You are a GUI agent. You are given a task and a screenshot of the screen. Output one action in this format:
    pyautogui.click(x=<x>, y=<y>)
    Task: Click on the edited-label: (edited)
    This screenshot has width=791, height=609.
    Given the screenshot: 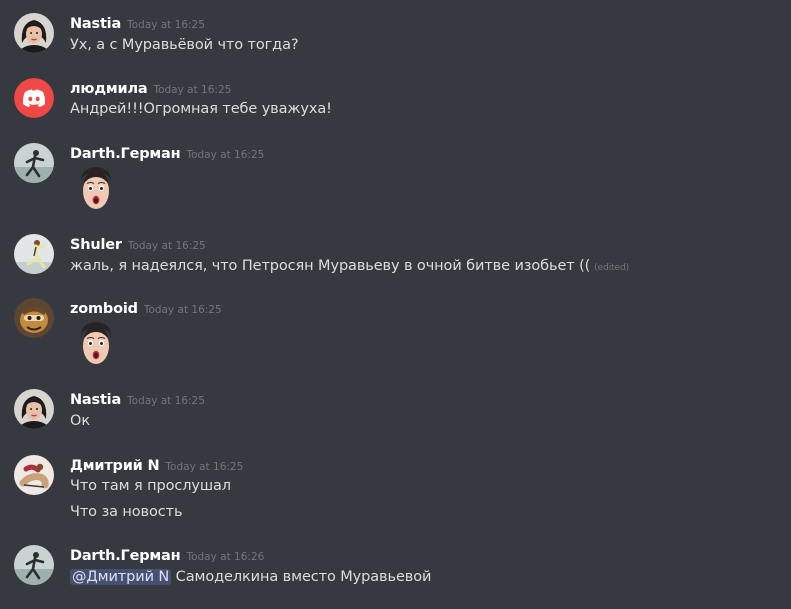 What is the action you would take?
    pyautogui.click(x=611, y=268)
    